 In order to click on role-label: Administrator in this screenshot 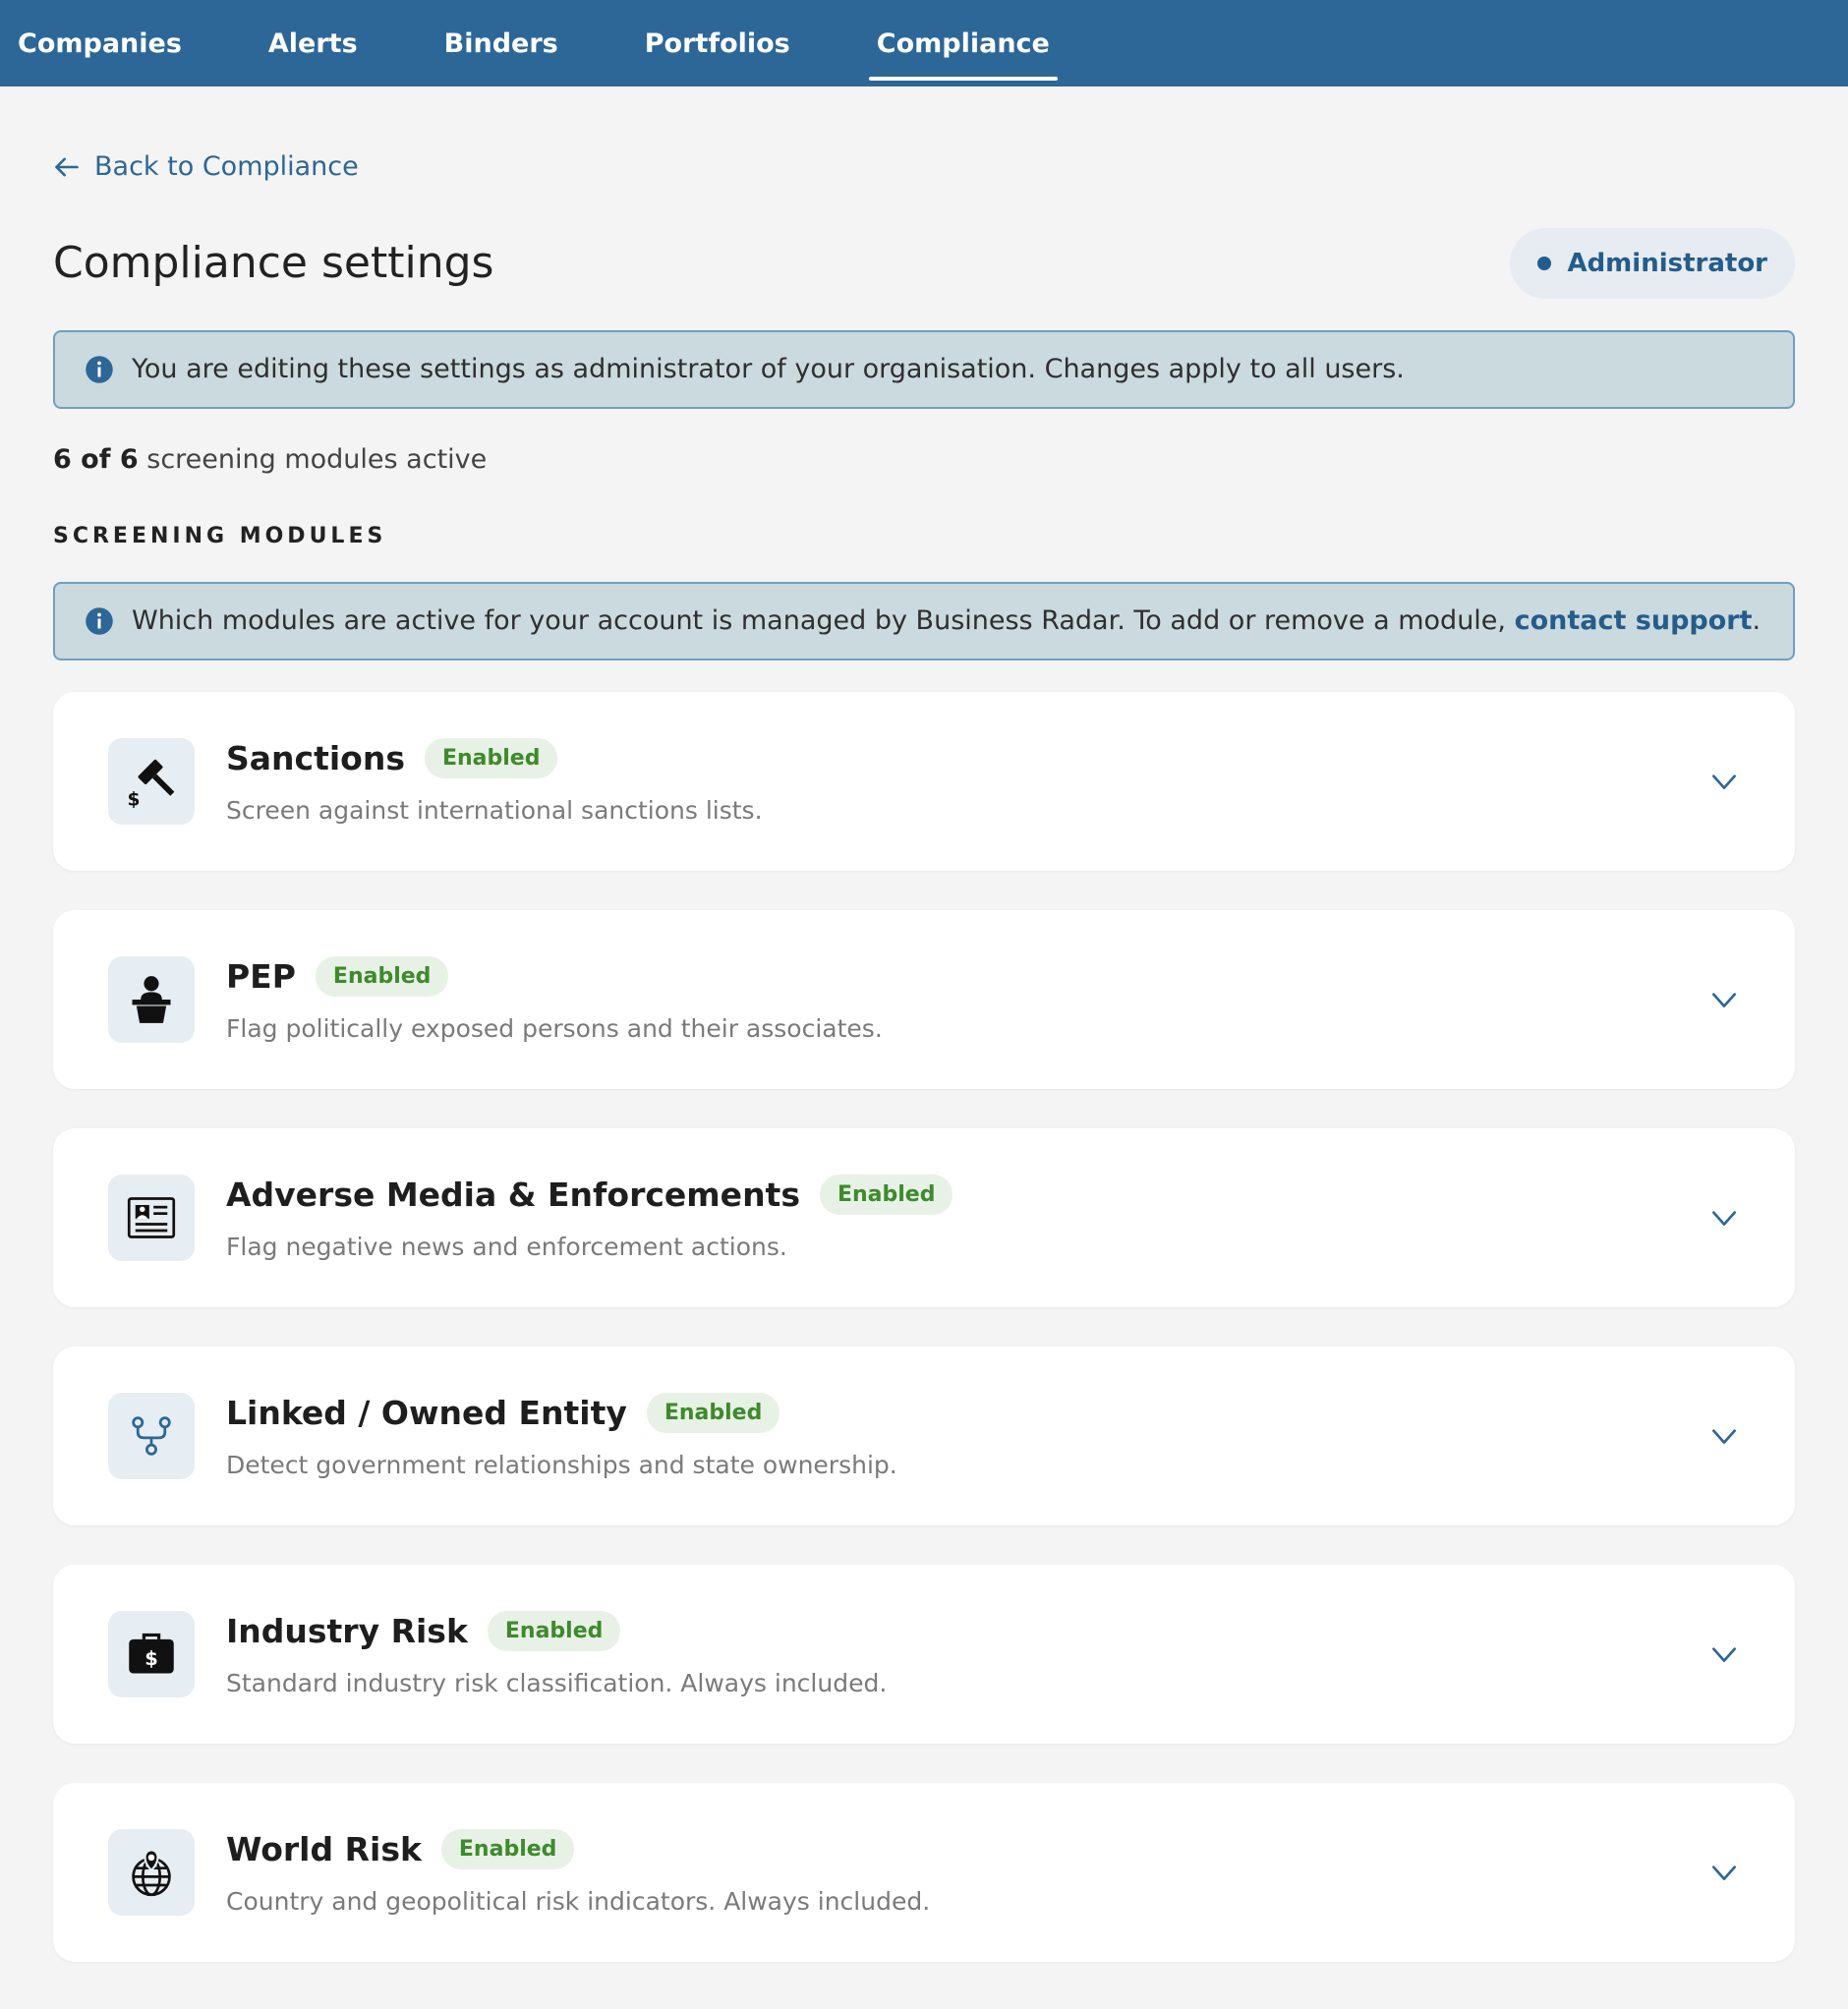, I will do `click(1667, 263)`.